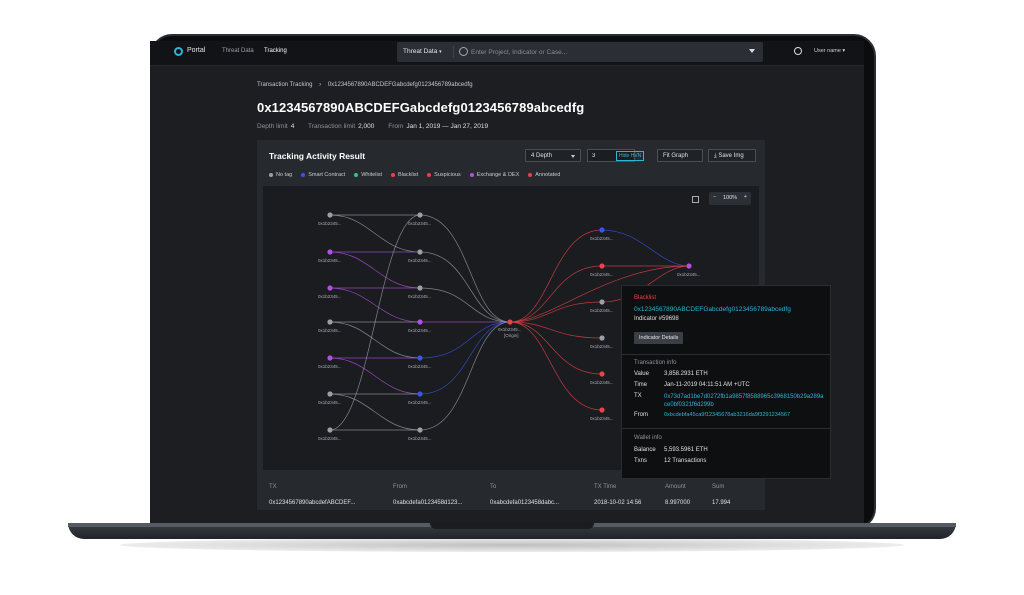  Describe the element at coordinates (680, 155) in the screenshot. I see `fit-graph-button: Fit Graph` at that location.